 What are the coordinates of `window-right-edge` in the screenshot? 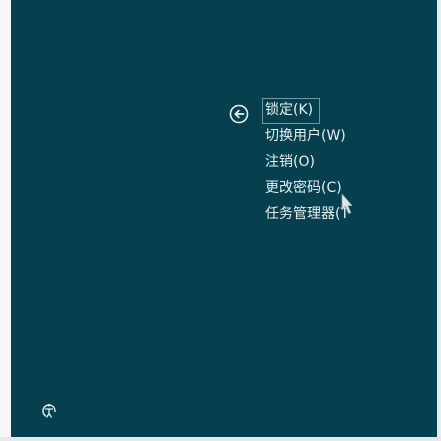 It's located at (439, 220).